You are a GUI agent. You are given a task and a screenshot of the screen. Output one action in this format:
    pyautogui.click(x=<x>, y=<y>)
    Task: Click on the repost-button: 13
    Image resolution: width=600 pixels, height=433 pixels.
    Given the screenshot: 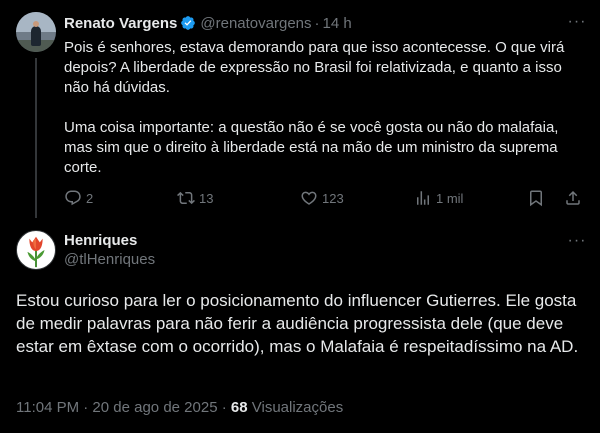 What is the action you would take?
    pyautogui.click(x=195, y=198)
    